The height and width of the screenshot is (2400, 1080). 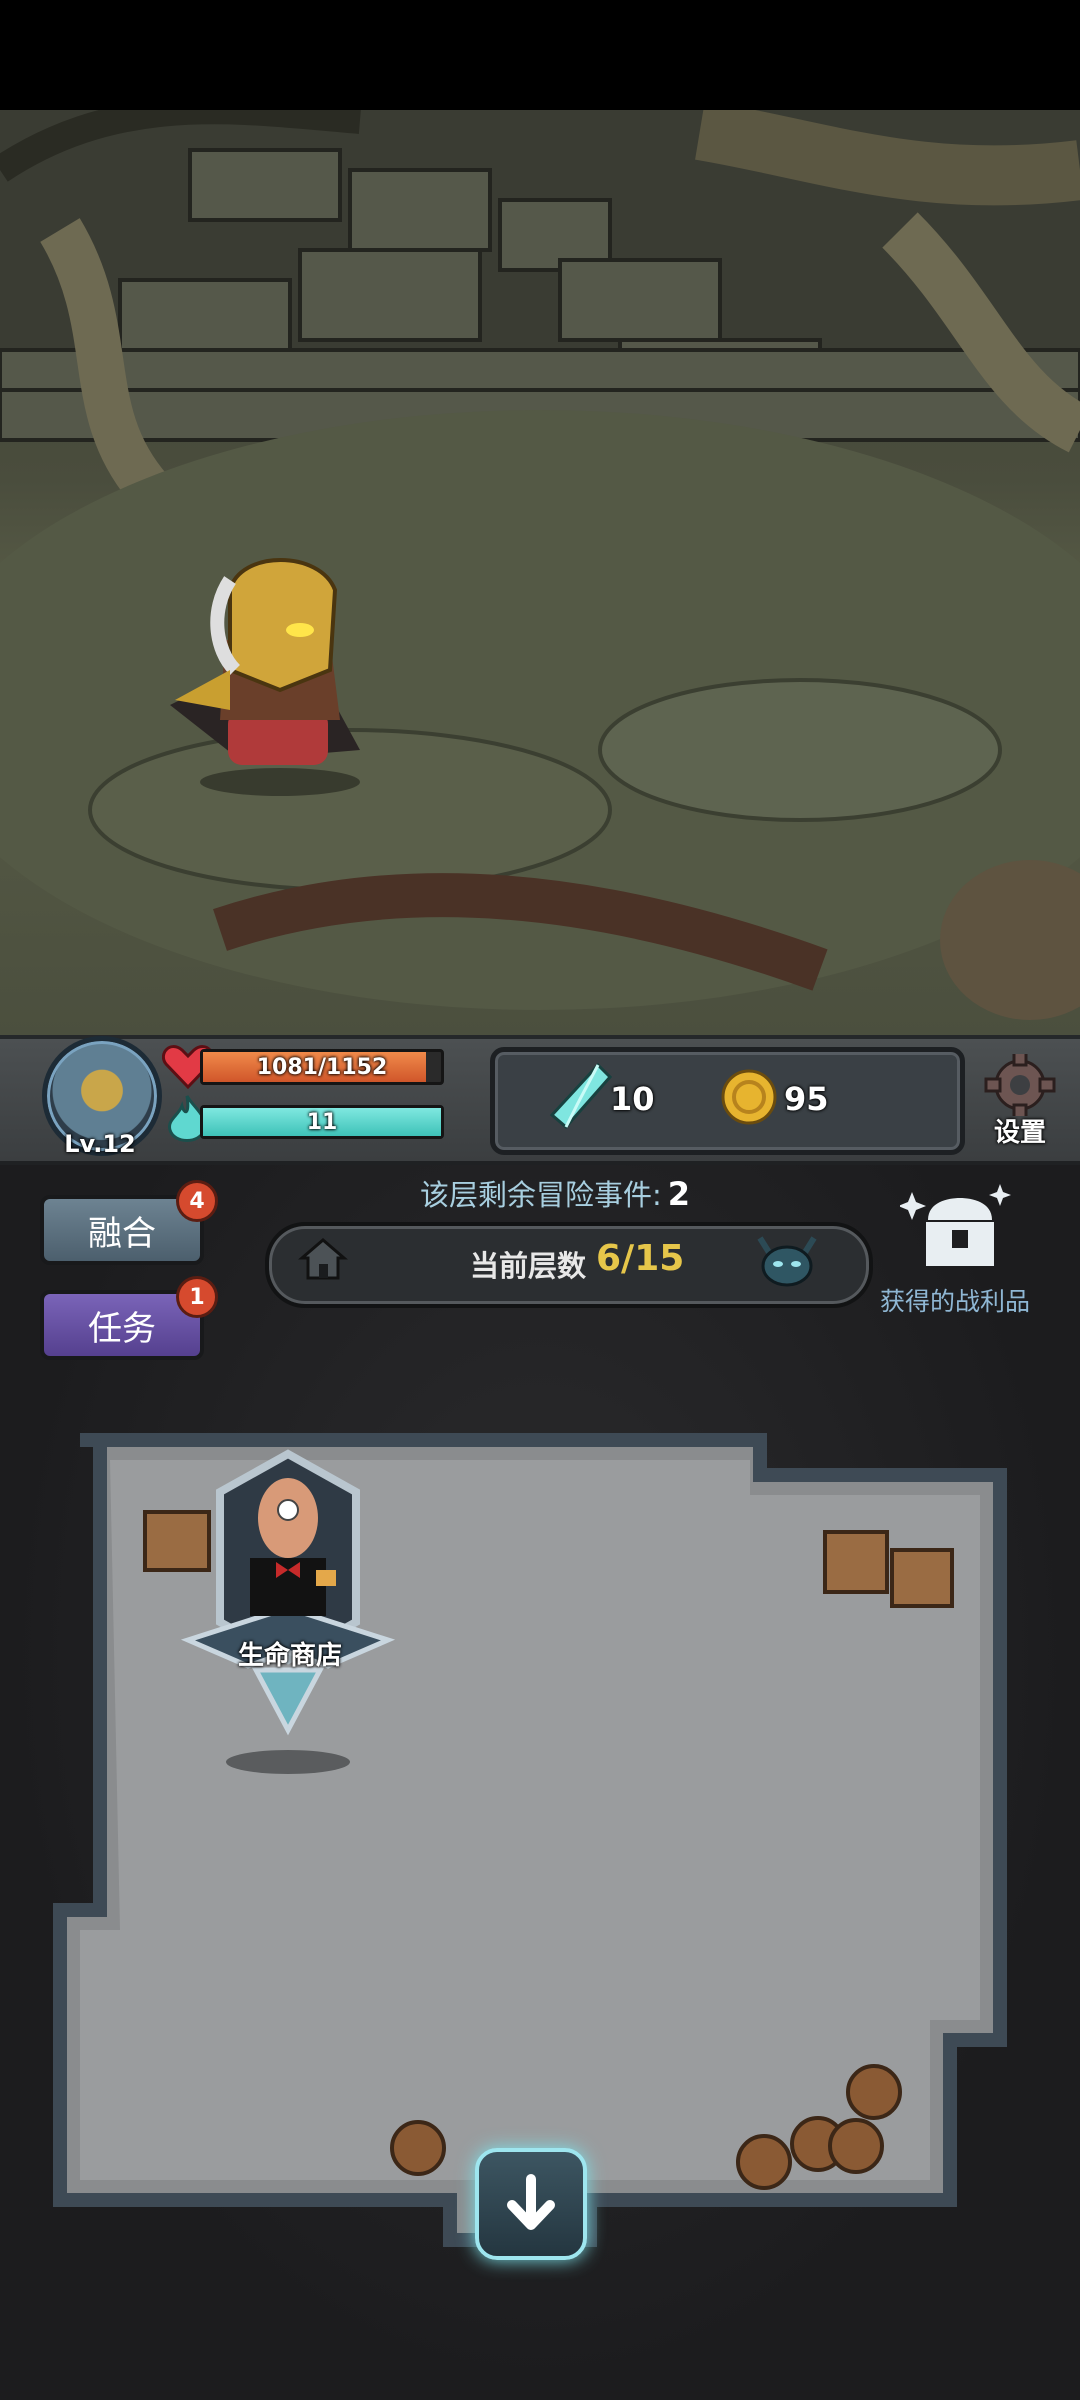 What do you see at coordinates (541, 1195) in the screenshot?
I see `events-label: 该层剩余冒险事件:` at bounding box center [541, 1195].